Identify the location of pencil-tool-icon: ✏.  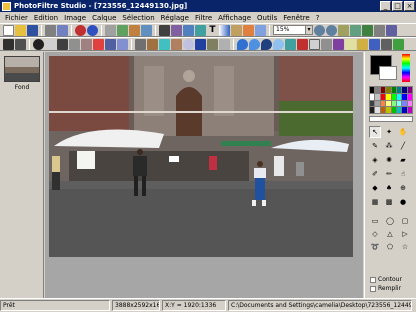
(389, 174).